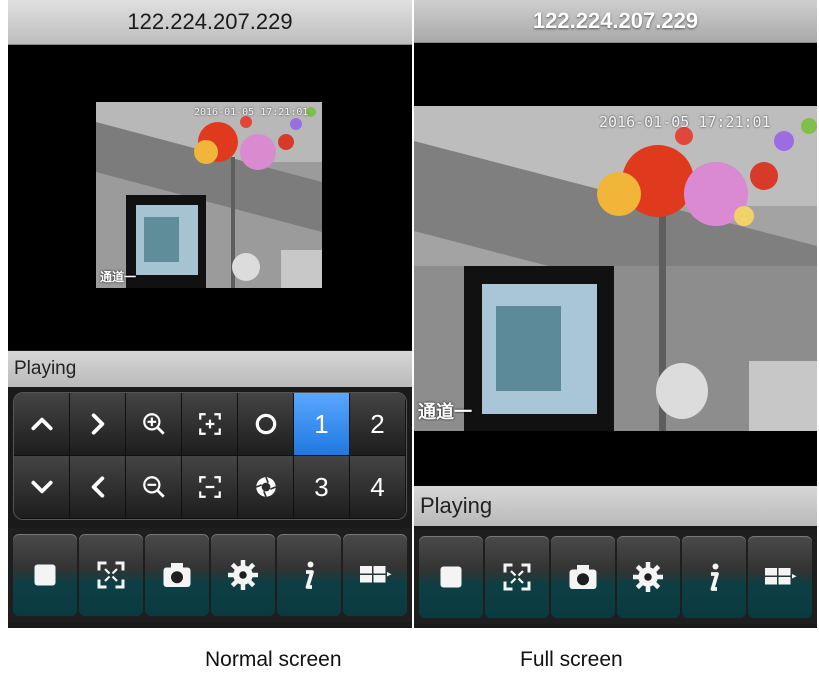 This screenshot has width=819, height=675. I want to click on zoom-in-button, so click(154, 424).